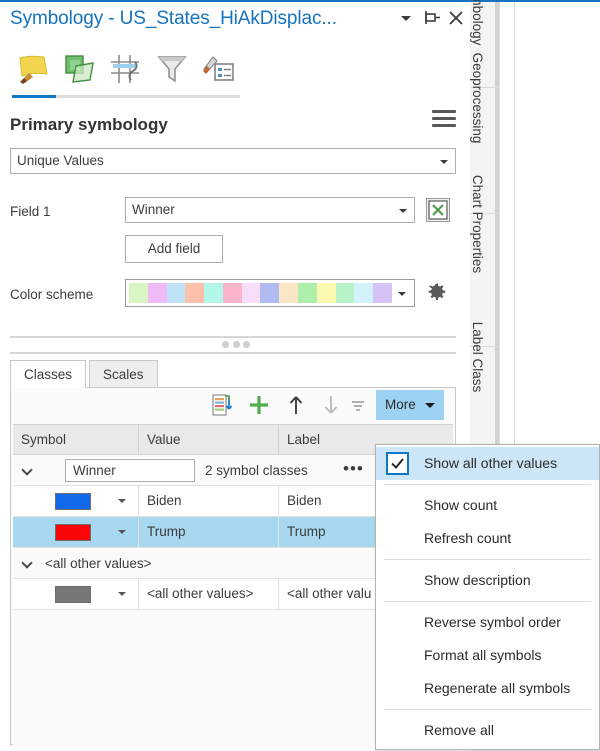  I want to click on menu-item: Format all symbols, so click(487, 655).